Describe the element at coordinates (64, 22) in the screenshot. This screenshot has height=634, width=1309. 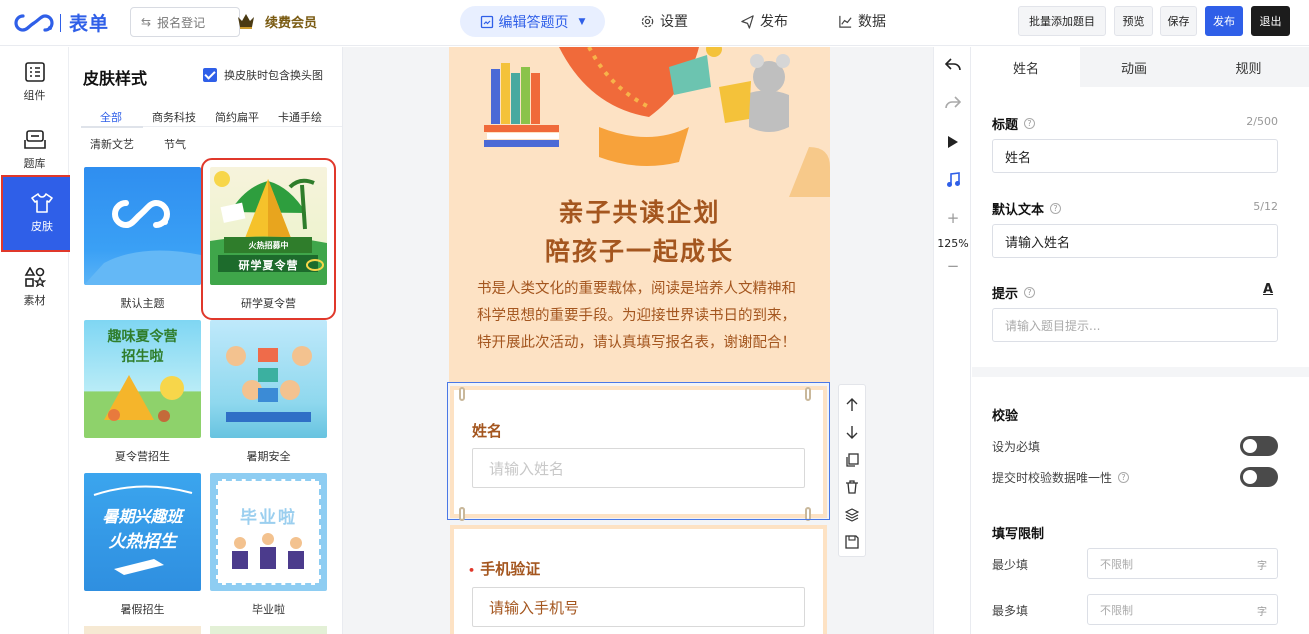
I see `app-logo: 表单` at that location.